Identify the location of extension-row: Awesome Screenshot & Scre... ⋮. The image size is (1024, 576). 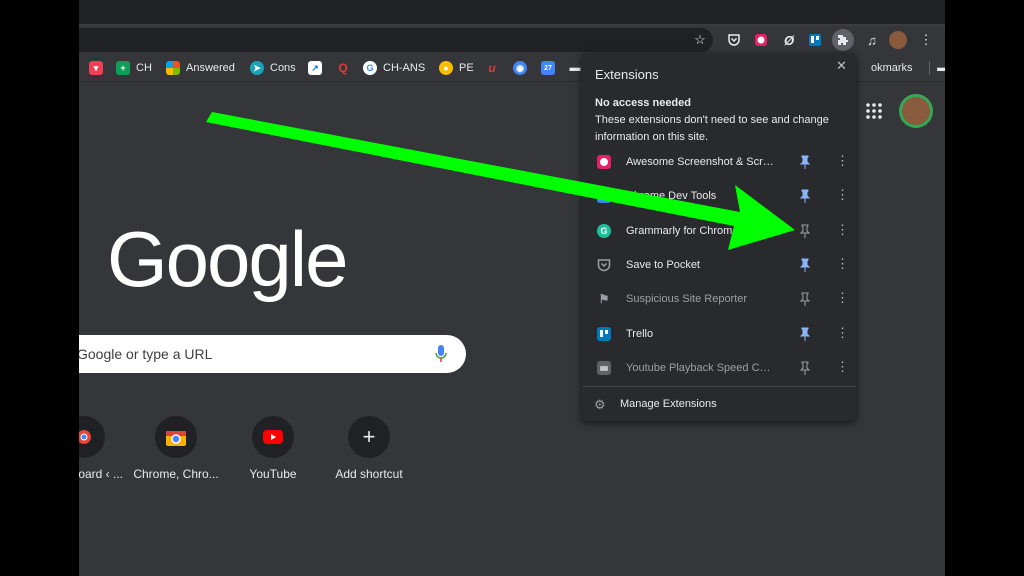
(719, 162).